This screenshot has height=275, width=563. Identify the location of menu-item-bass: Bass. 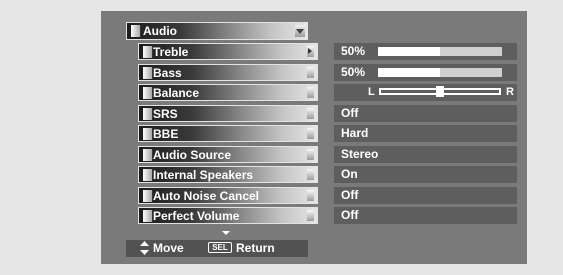
(228, 72).